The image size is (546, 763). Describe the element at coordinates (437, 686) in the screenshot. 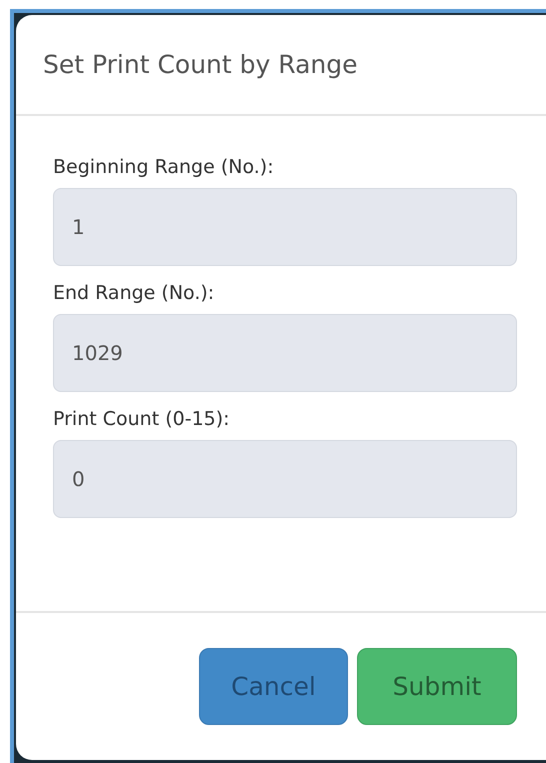

I see `submit-button: Submit` at that location.